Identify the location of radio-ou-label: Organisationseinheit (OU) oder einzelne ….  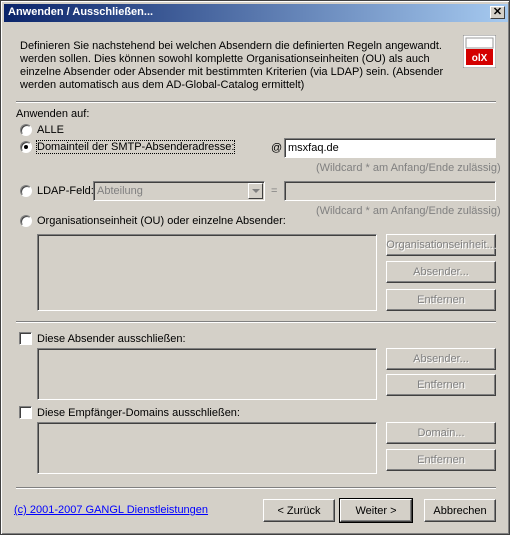
(161, 221).